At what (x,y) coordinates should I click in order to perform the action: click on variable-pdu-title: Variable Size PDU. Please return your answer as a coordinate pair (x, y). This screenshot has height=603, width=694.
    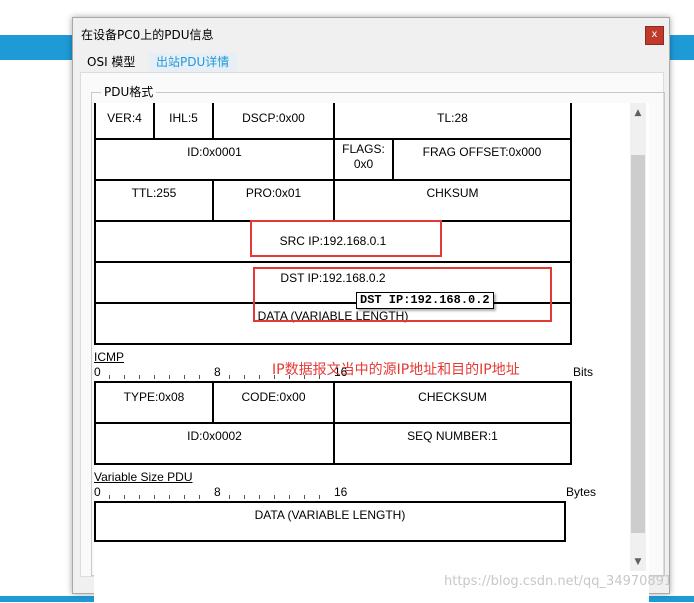
    Looking at the image, I should click on (143, 477).